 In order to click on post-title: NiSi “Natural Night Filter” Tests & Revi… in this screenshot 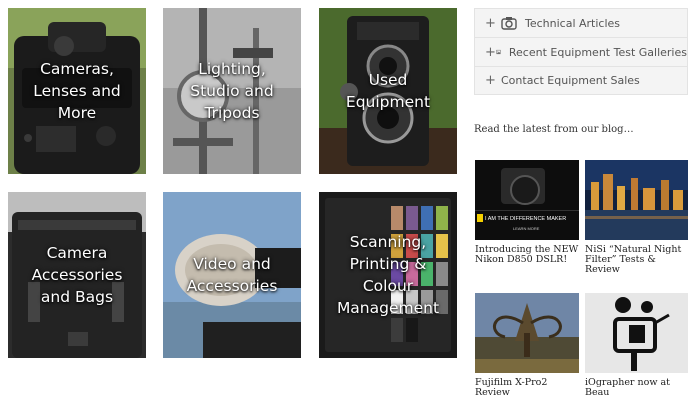, I will do `click(633, 259)`.